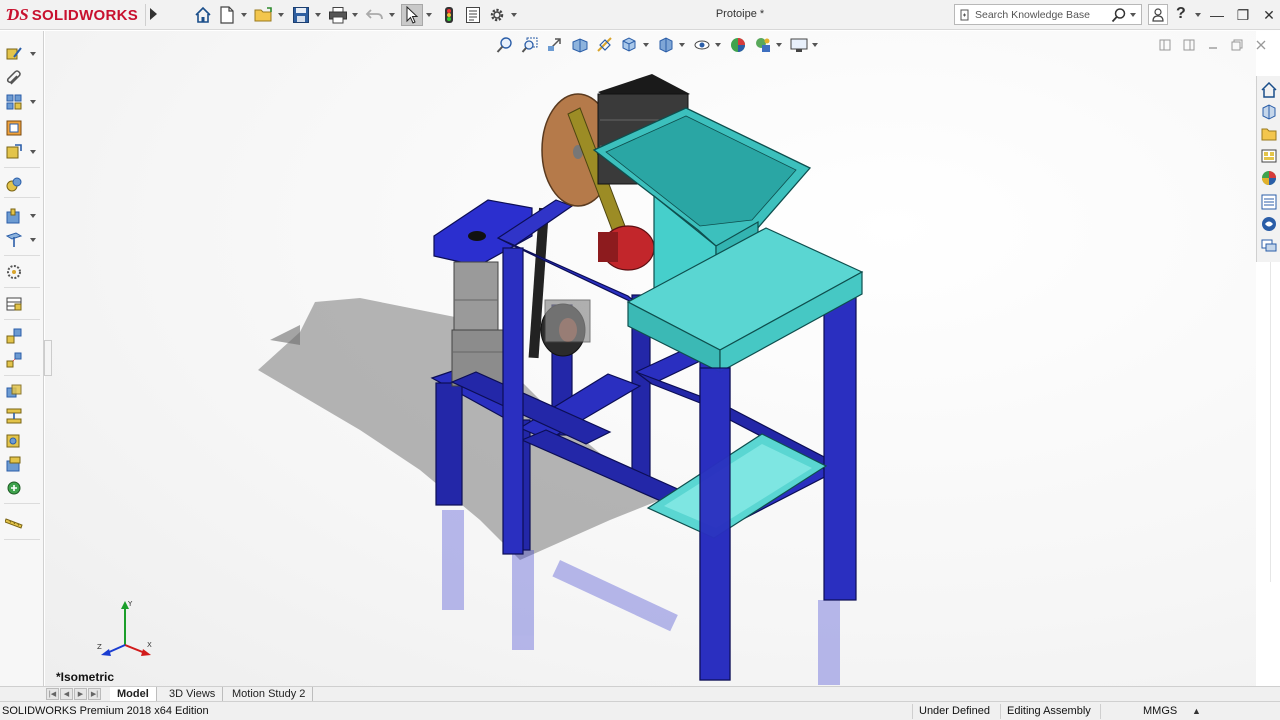  I want to click on interference-detection-button, so click(22, 392).